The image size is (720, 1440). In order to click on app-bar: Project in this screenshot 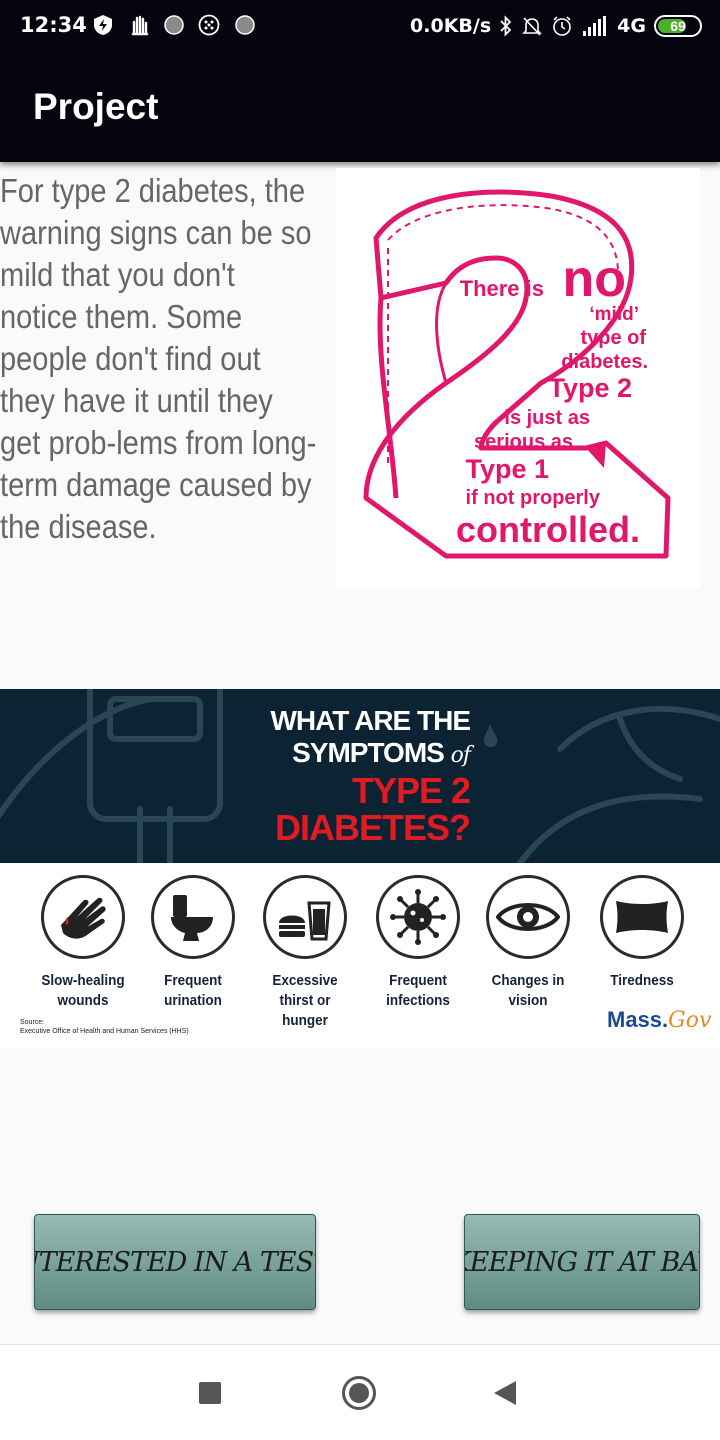, I will do `click(360, 107)`.